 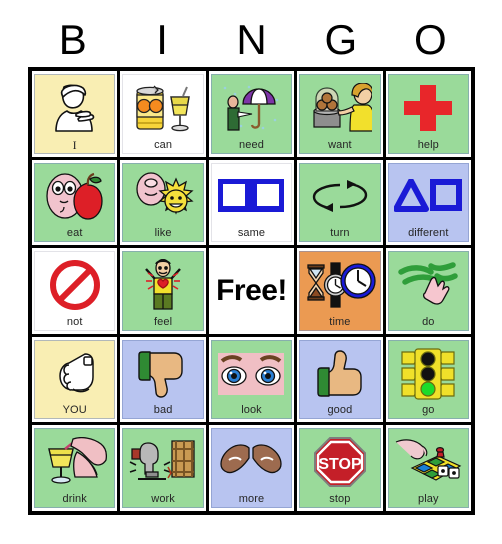 I want to click on symbol-label: work, so click(x=163, y=498).